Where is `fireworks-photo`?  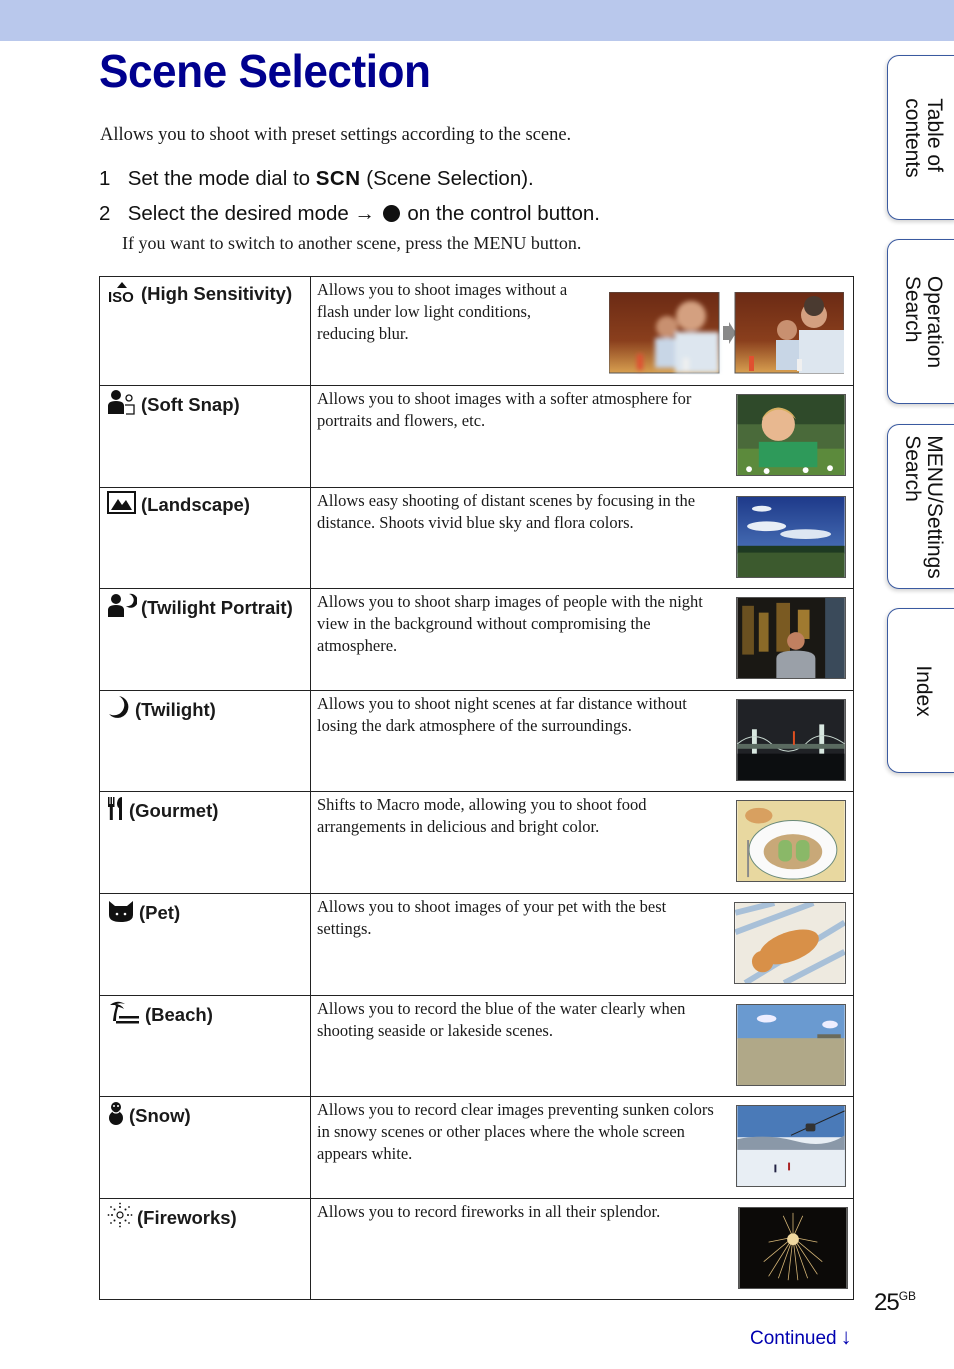 fireworks-photo is located at coordinates (793, 1248).